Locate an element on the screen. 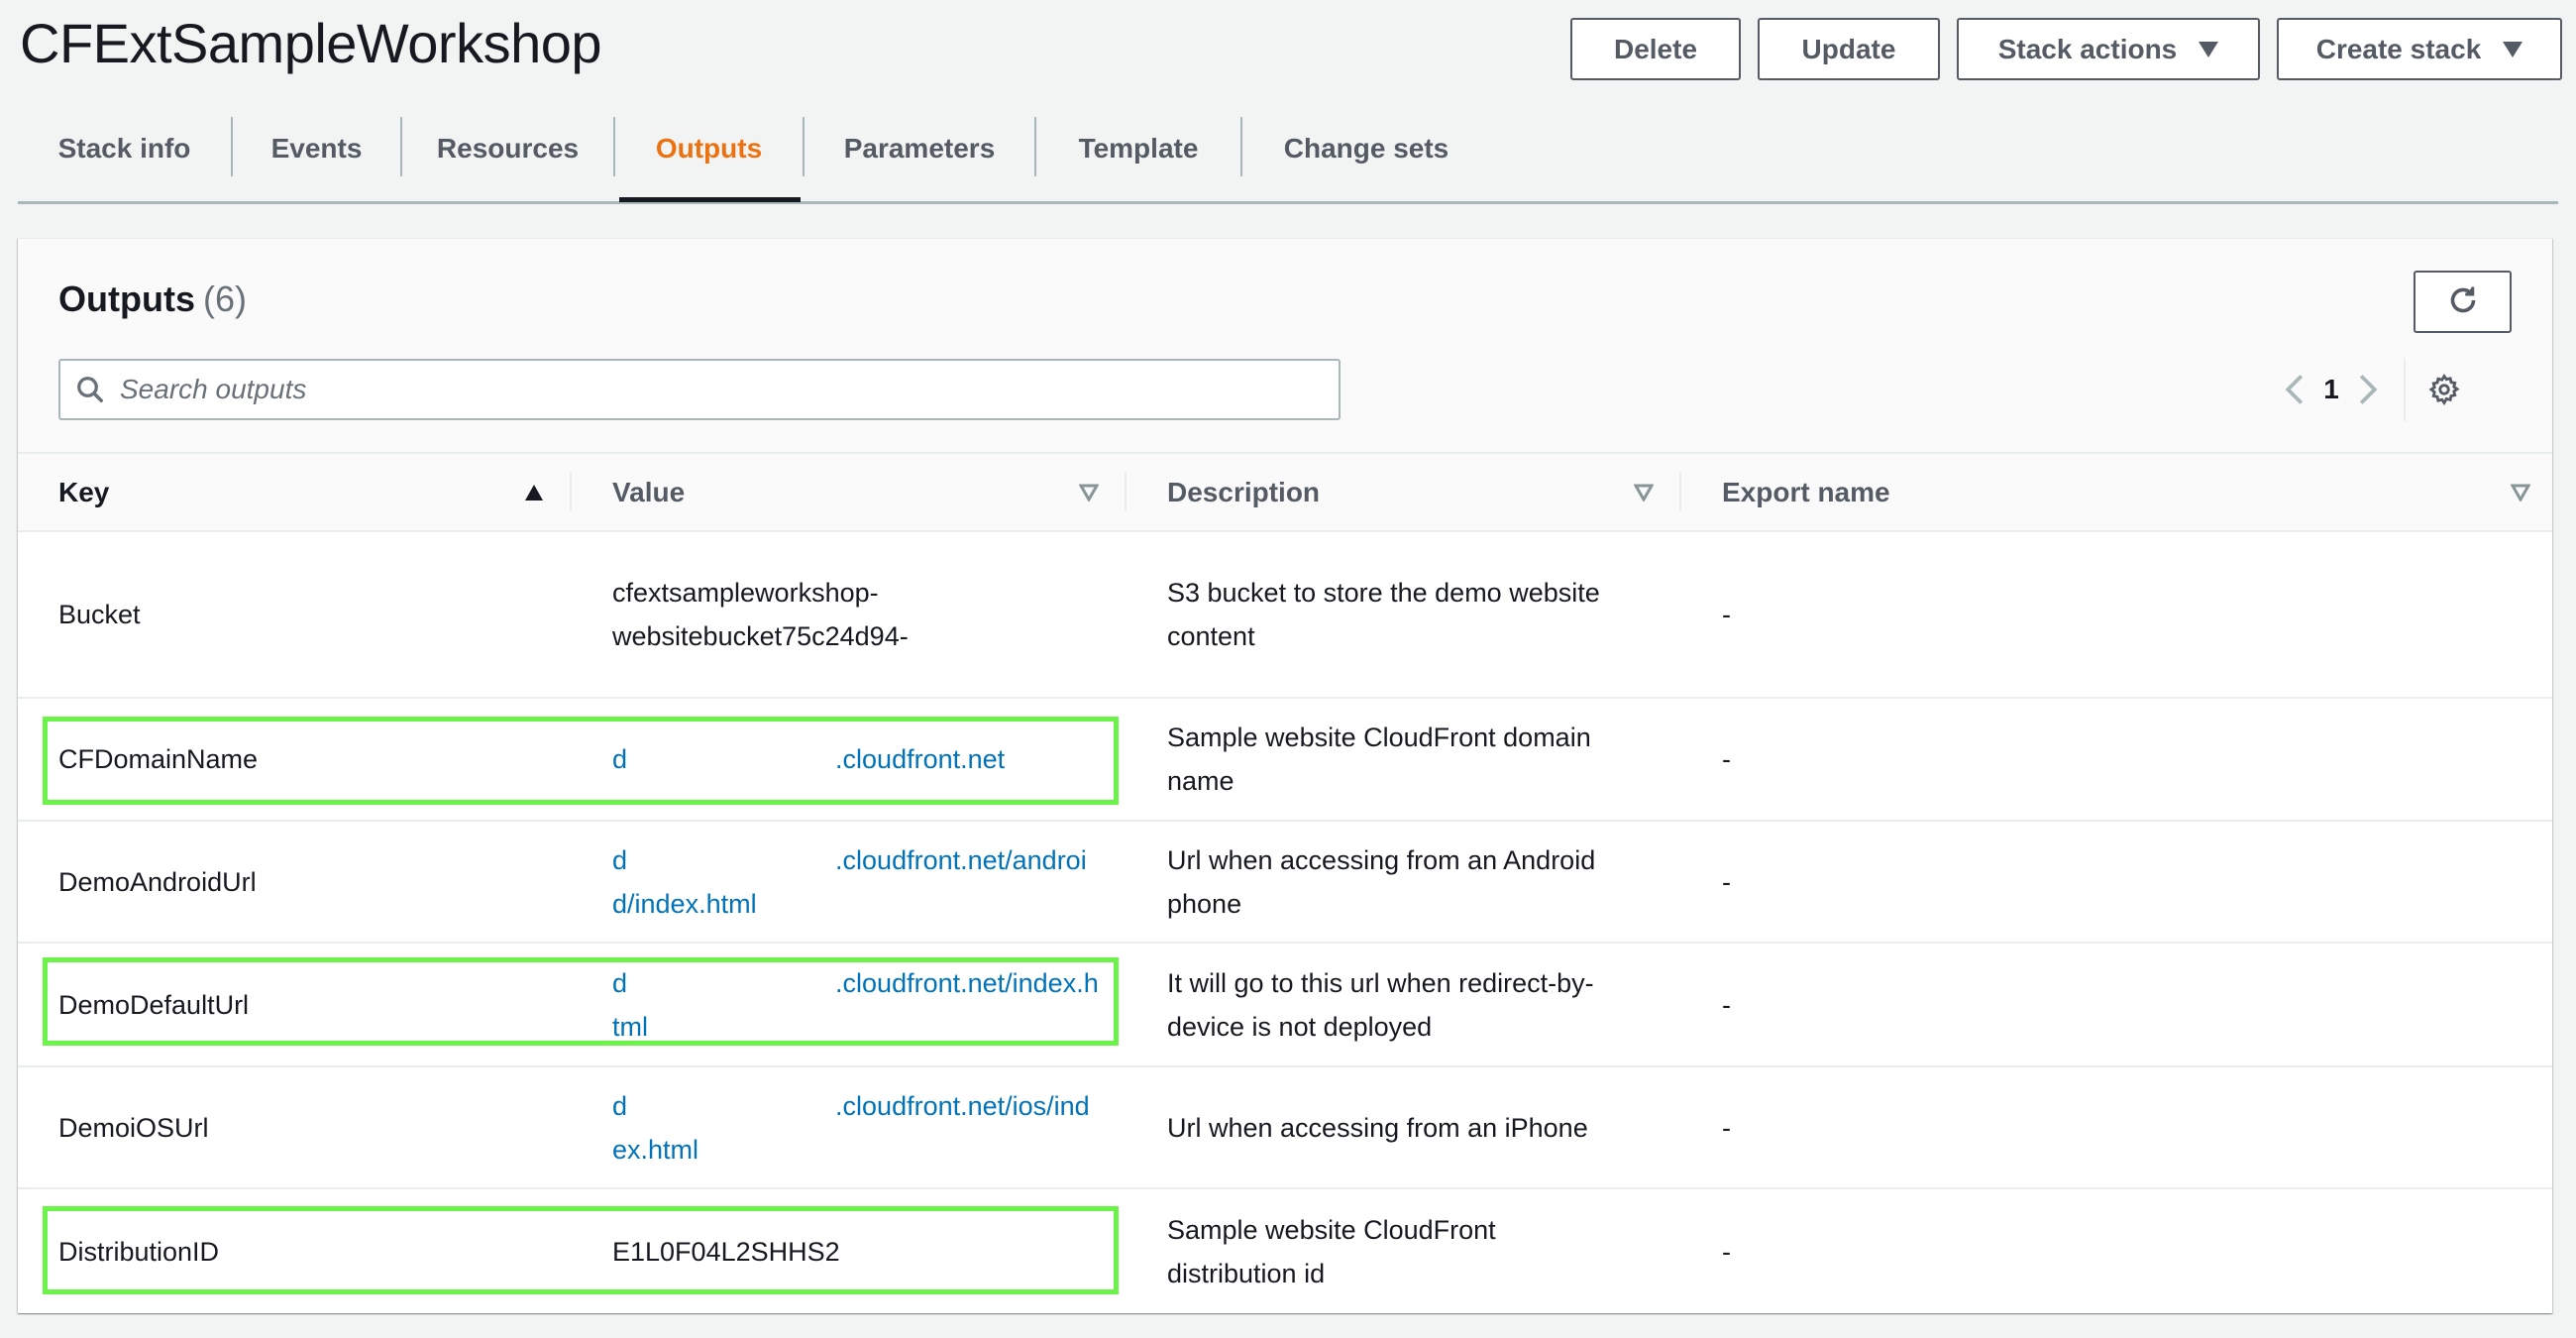 Image resolution: width=2576 pixels, height=1338 pixels. gear-icon is located at coordinates (2444, 389).